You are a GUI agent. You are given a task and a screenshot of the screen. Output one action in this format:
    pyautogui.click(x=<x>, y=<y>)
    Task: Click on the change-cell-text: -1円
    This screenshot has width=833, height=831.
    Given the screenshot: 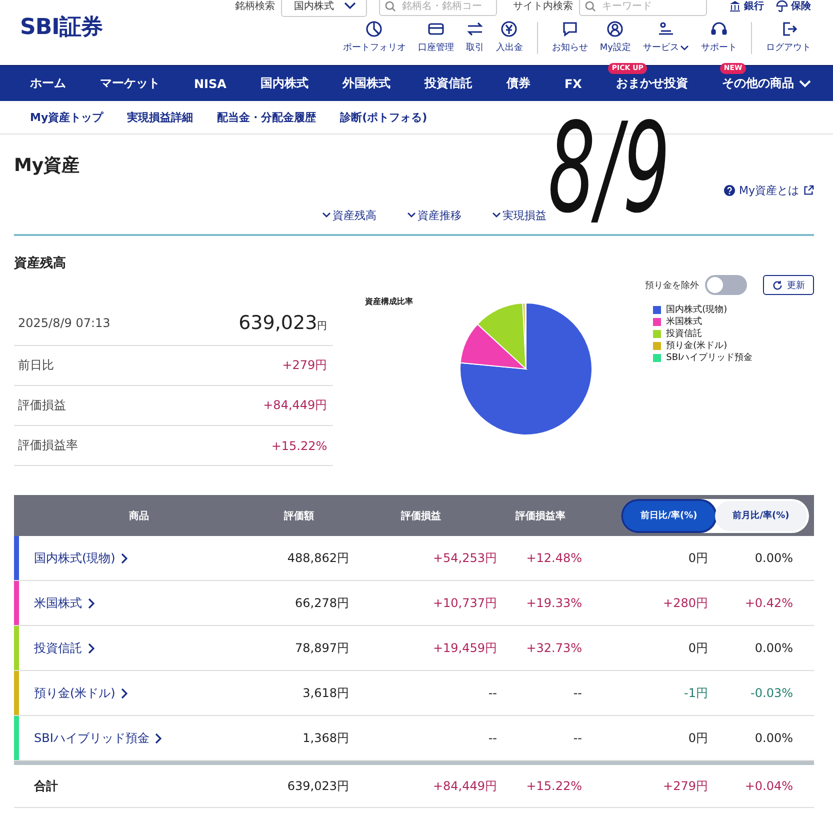 What is the action you would take?
    pyautogui.click(x=695, y=693)
    